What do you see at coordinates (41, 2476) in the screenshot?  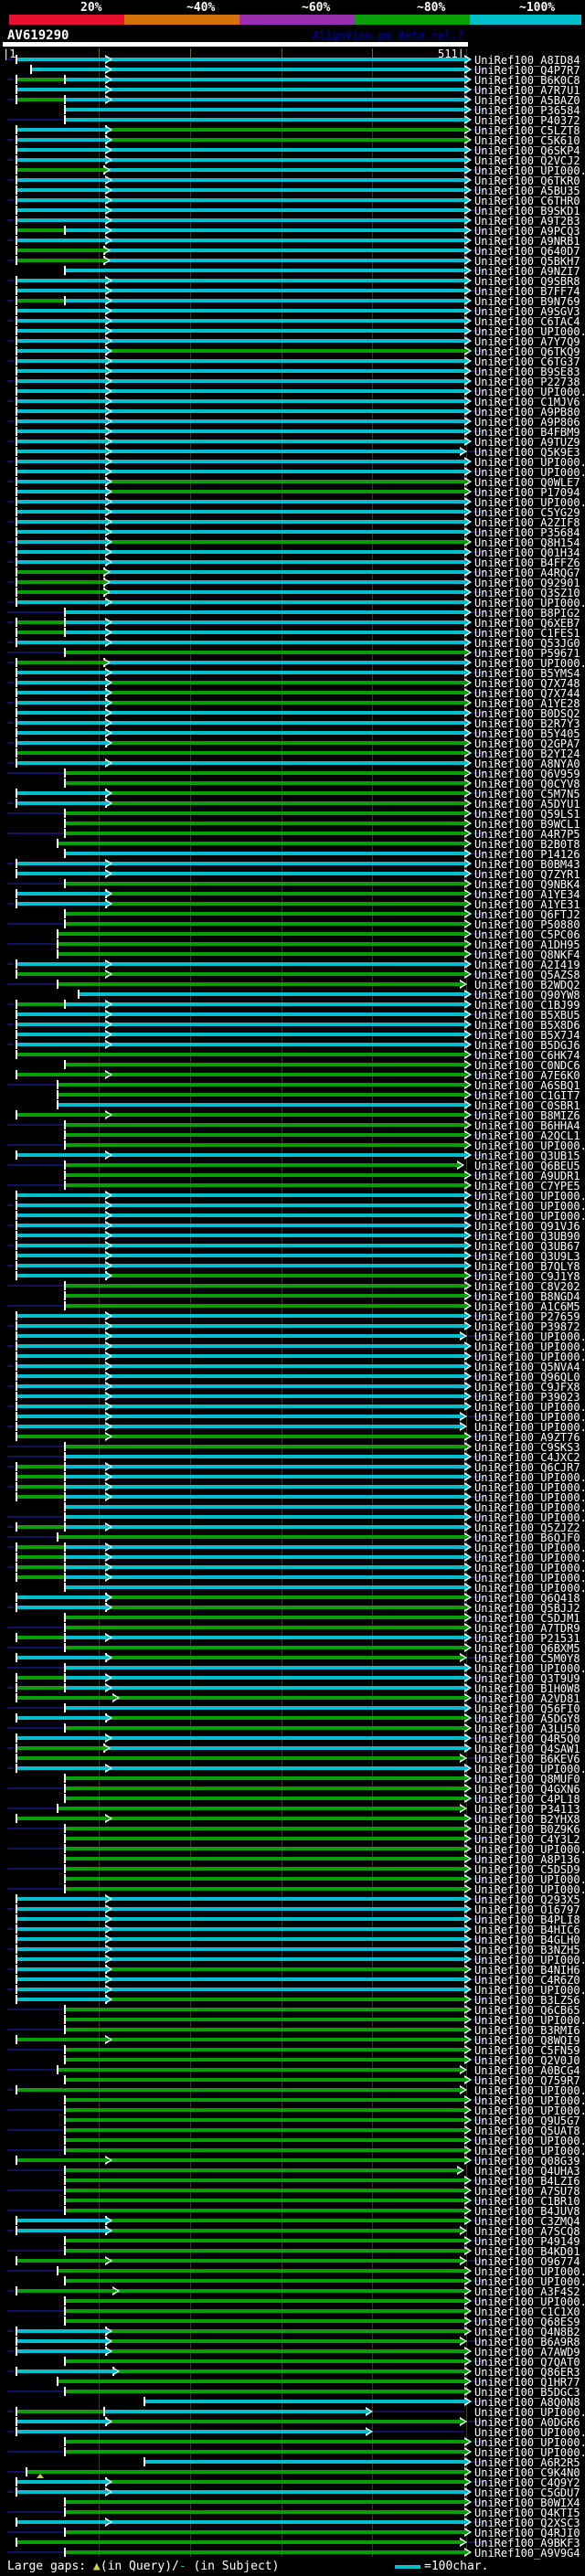 I see `large-gap-query-icon` at bounding box center [41, 2476].